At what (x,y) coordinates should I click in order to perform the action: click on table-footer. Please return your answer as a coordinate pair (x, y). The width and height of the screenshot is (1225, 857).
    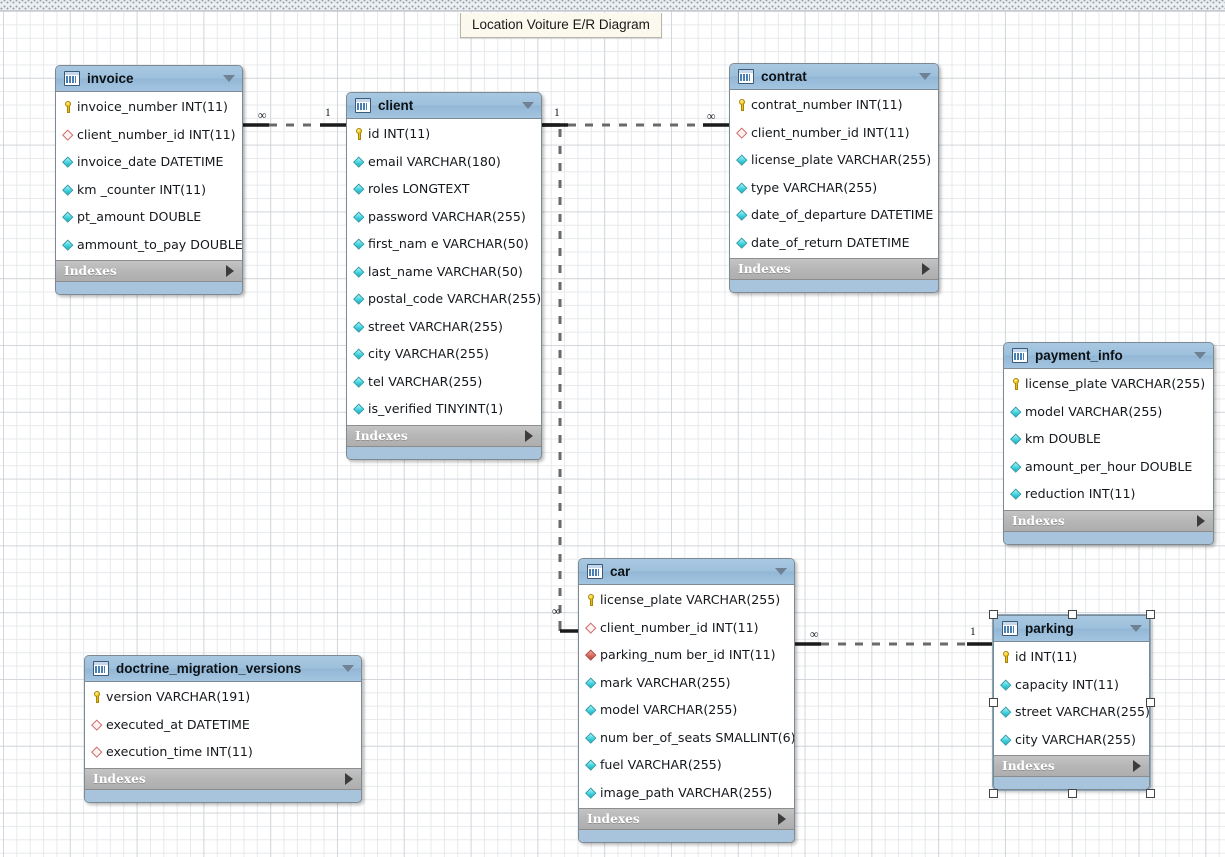
    Looking at the image, I should click on (444, 452).